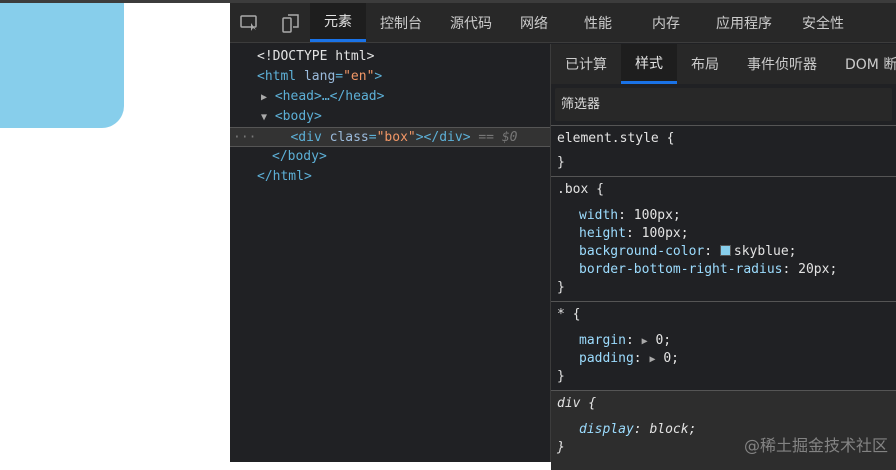 This screenshot has height=470, width=896. I want to click on tab-event-listeners: 事件侦听器, so click(782, 64).